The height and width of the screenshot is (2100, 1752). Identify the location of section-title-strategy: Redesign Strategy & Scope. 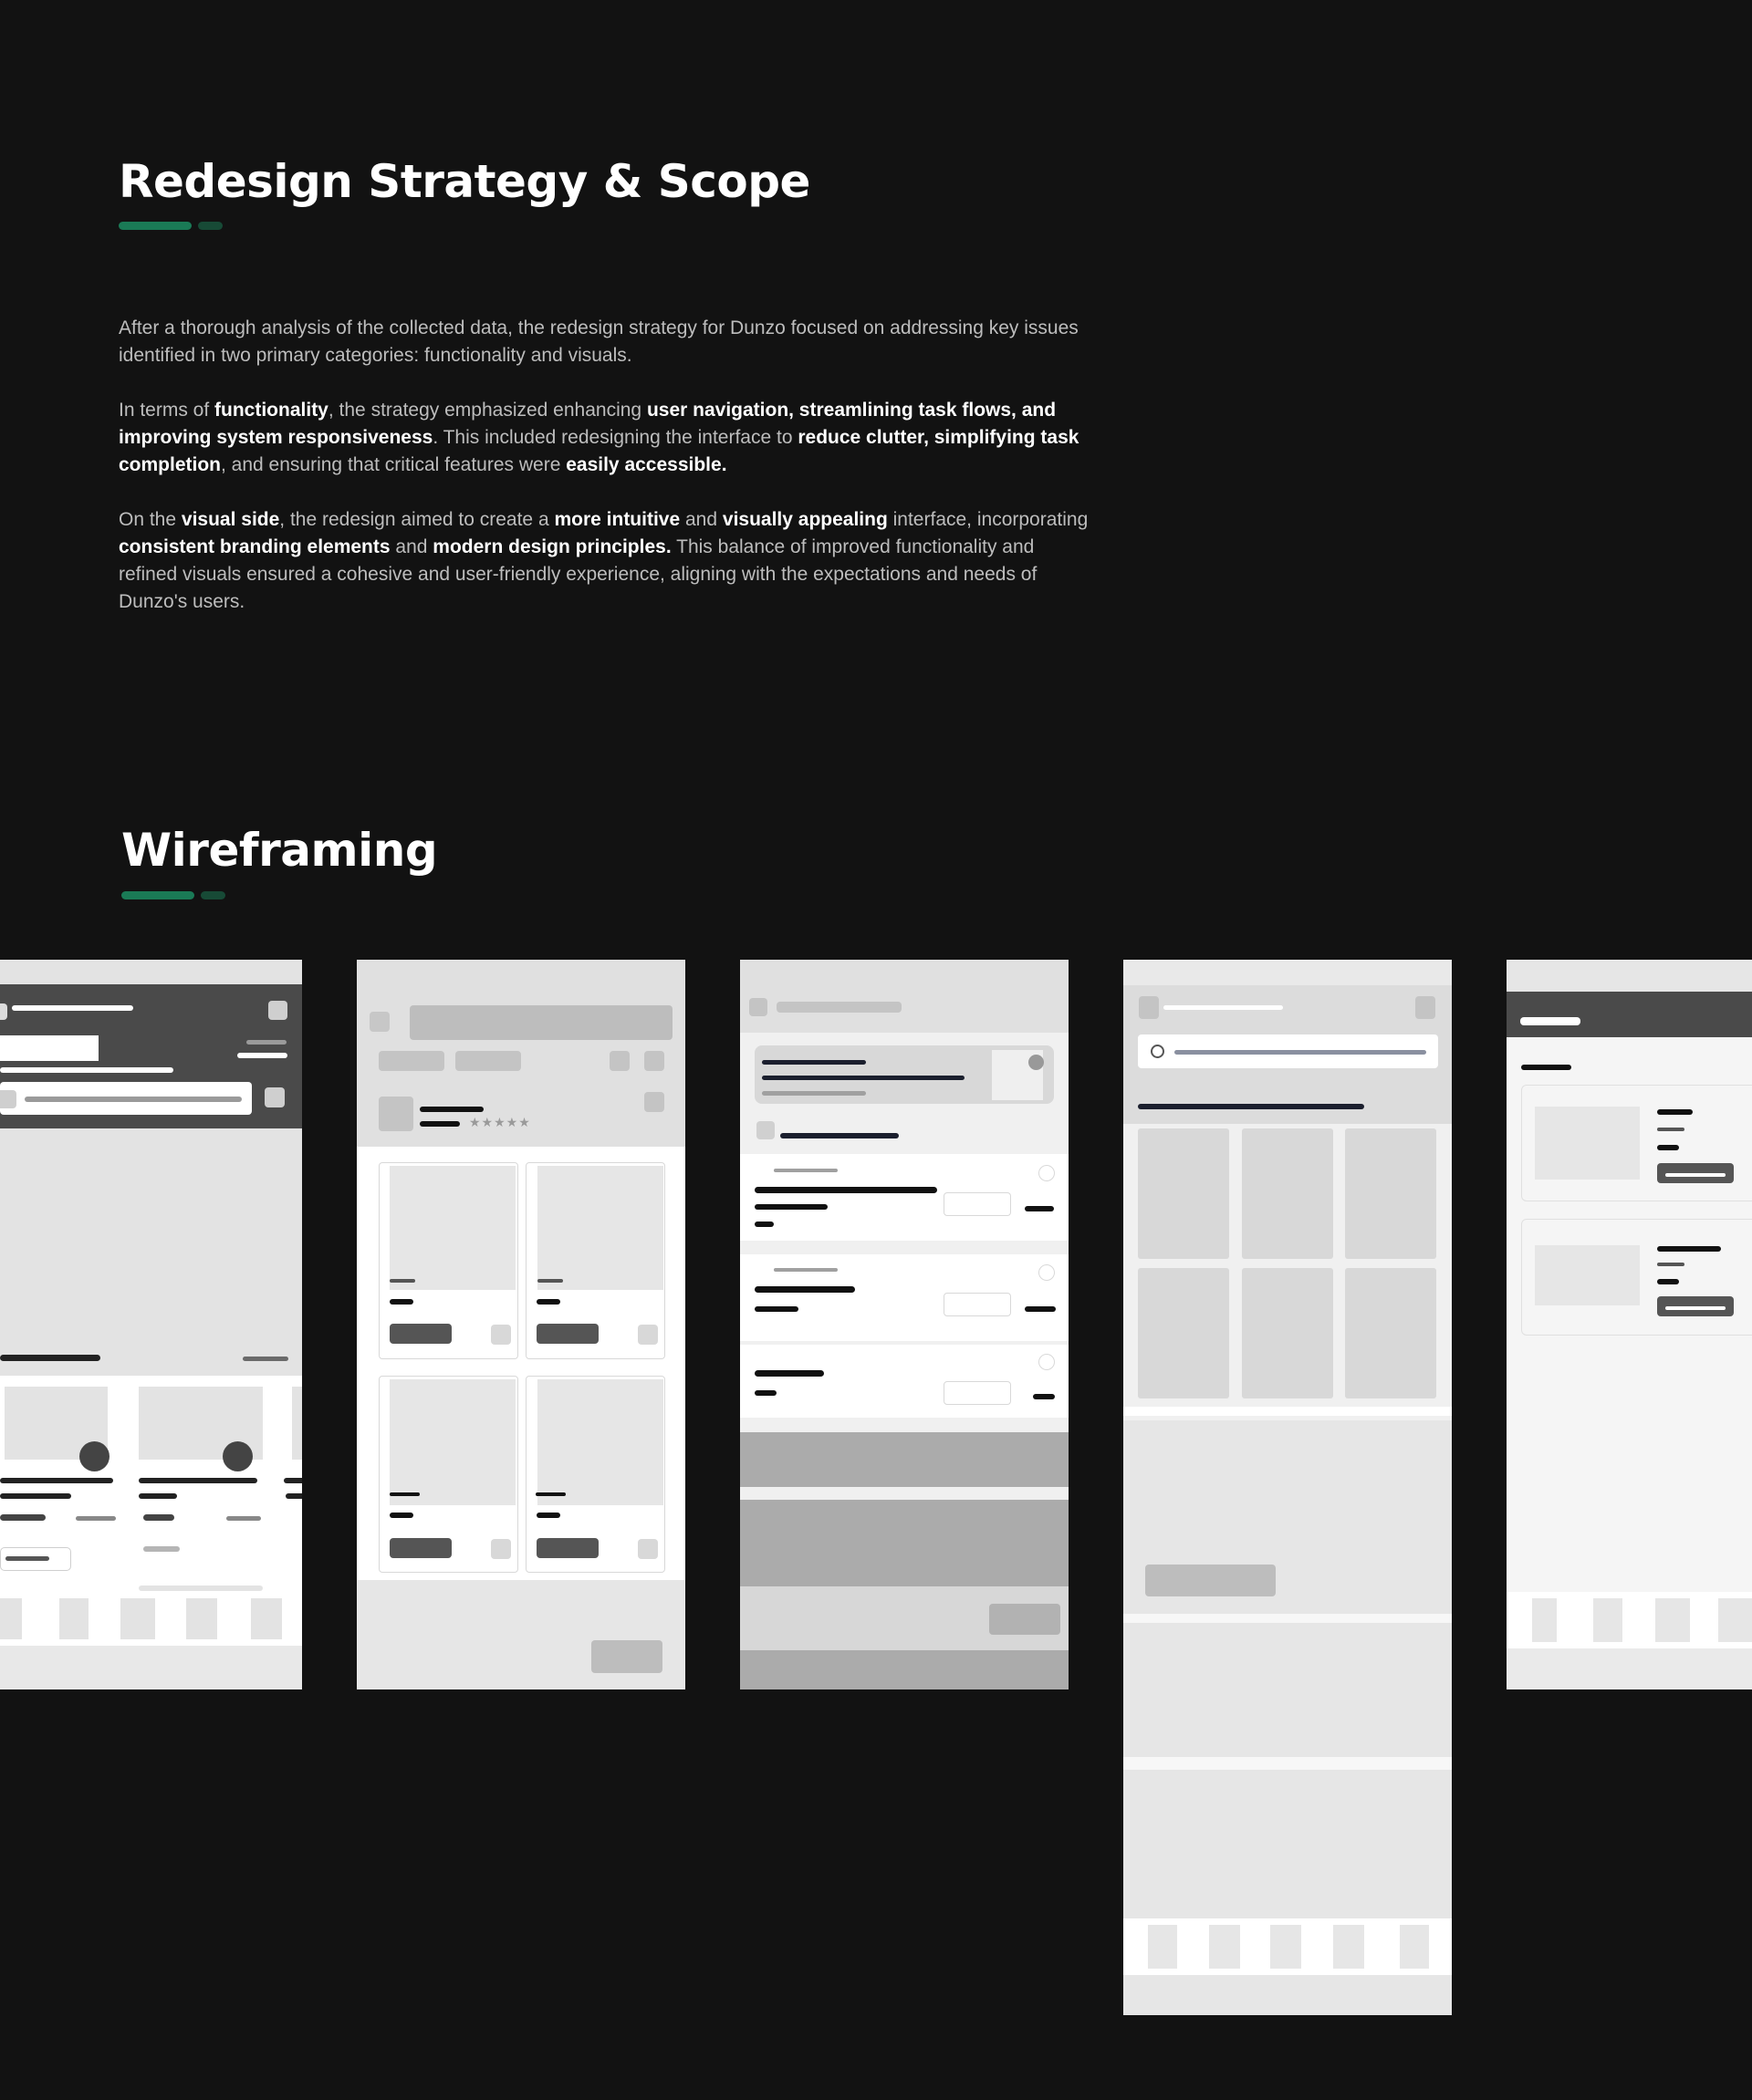
(464, 181).